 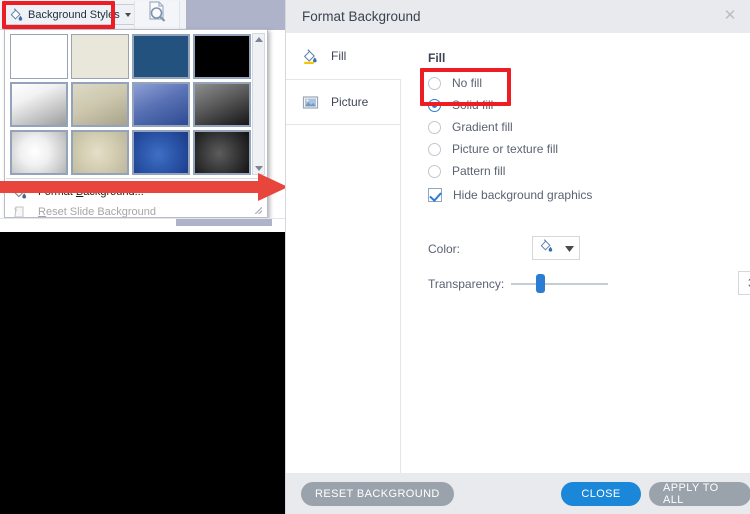 What do you see at coordinates (559, 284) in the screenshot?
I see `transparency-slider-track` at bounding box center [559, 284].